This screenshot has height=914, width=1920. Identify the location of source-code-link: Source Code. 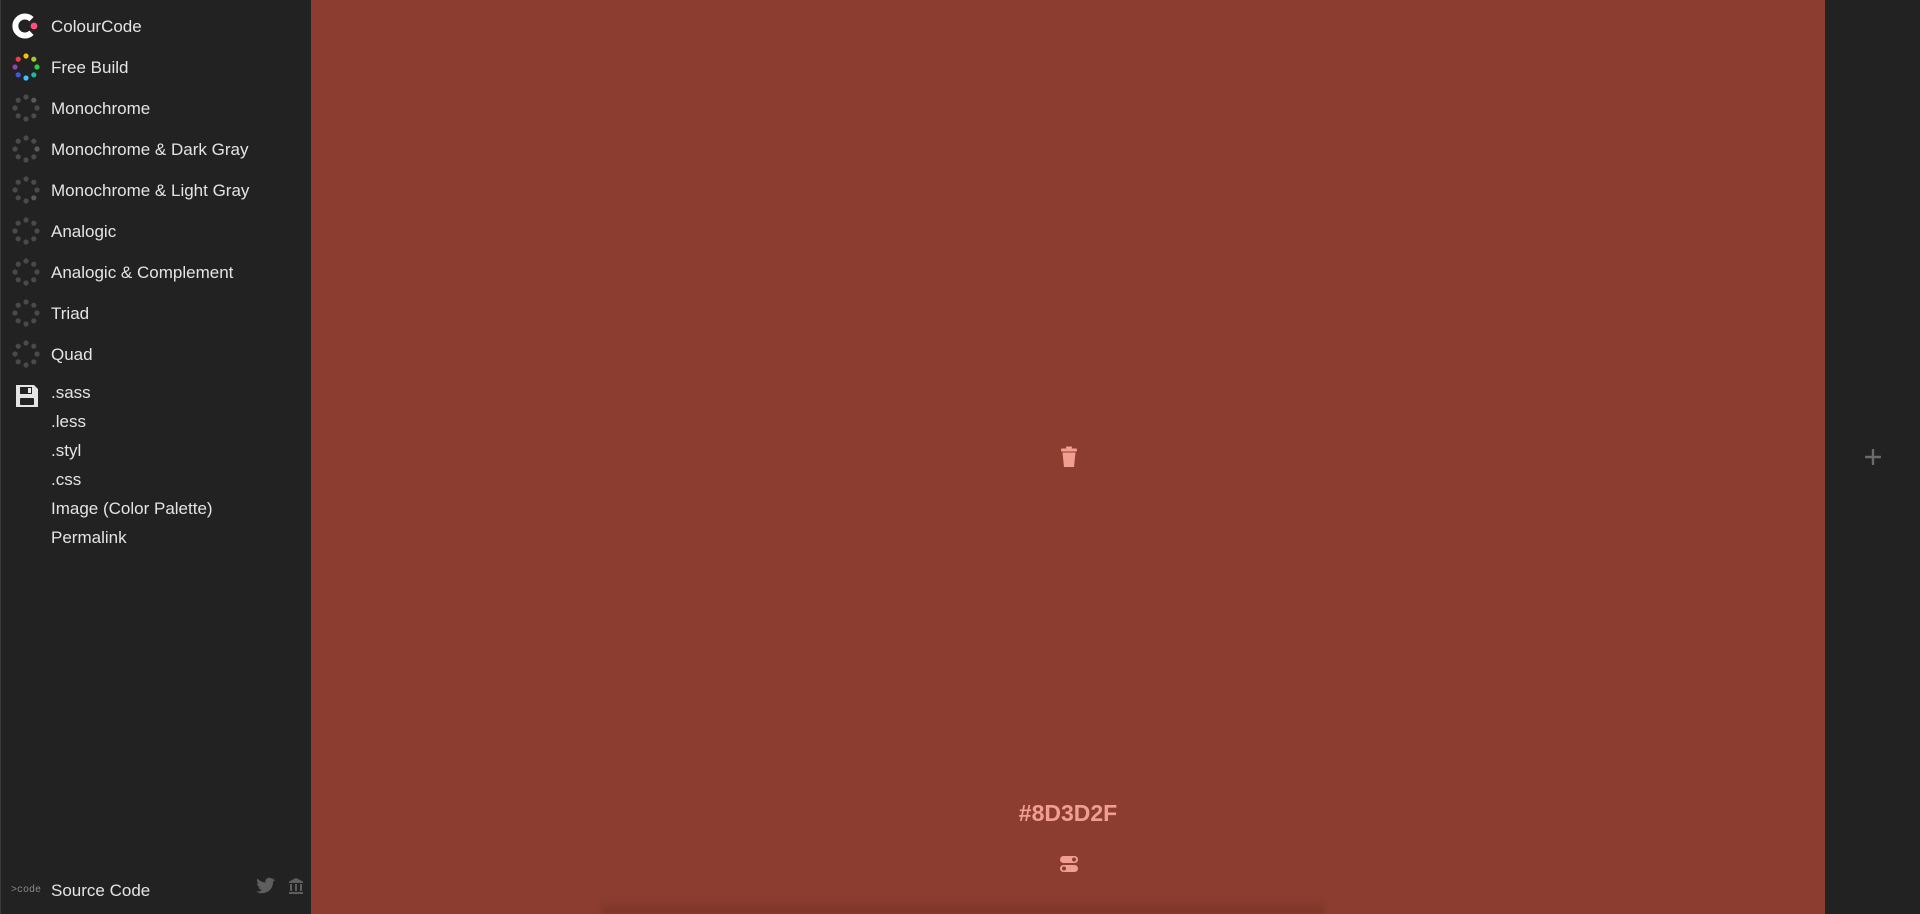
(100, 891).